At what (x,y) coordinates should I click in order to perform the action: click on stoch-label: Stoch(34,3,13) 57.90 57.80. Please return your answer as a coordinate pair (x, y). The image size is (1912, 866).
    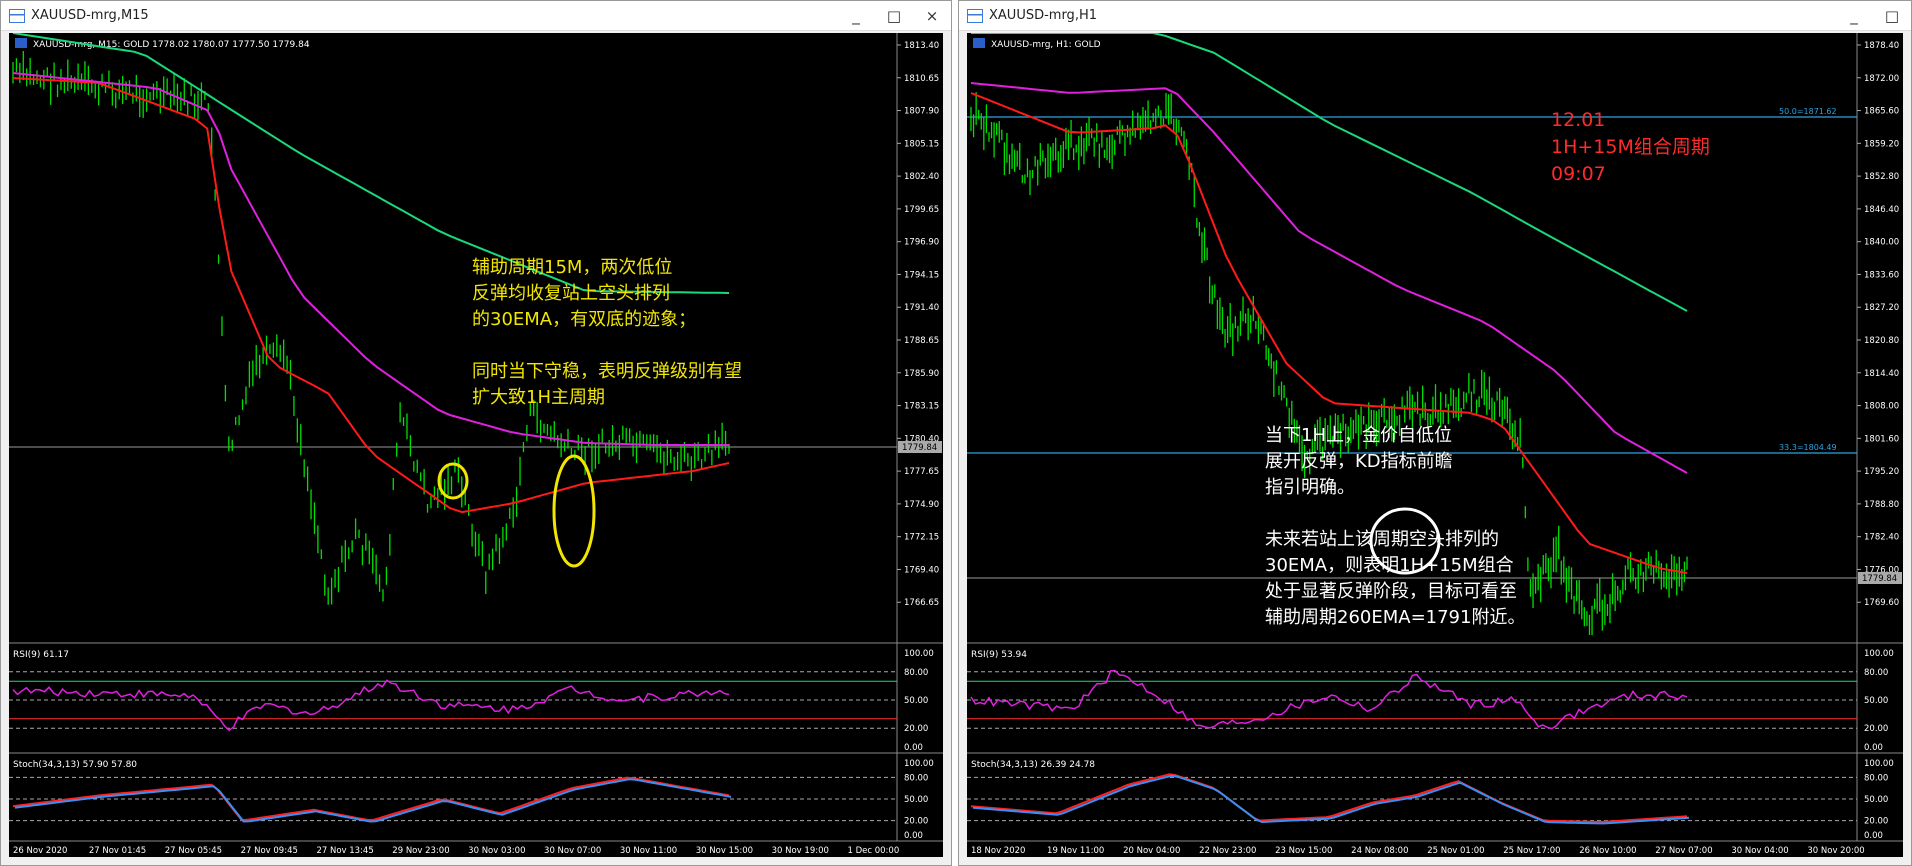
    Looking at the image, I should click on (75, 765).